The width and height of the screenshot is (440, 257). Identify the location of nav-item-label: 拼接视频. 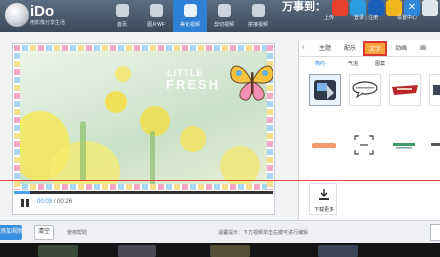
(257, 25).